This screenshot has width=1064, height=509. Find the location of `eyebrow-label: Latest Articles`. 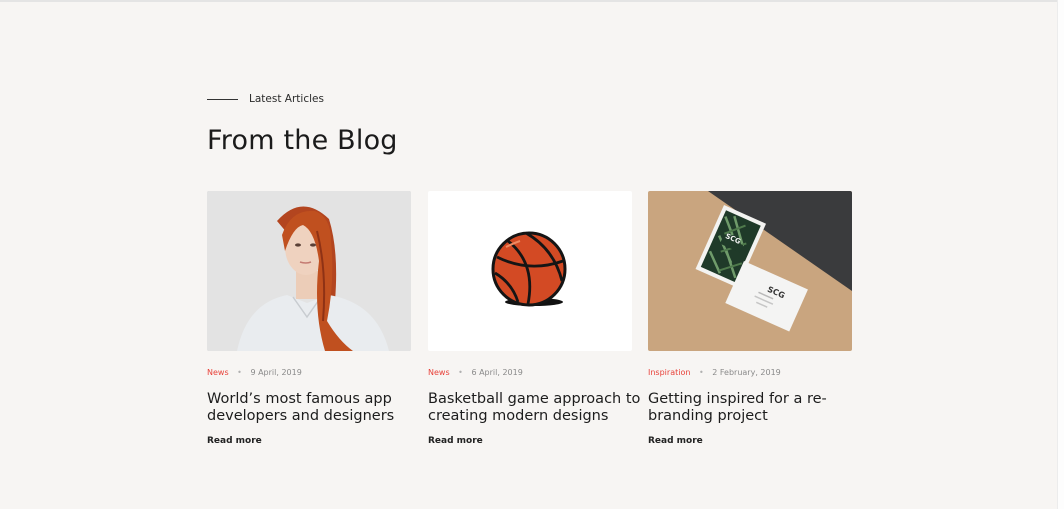

eyebrow-label: Latest Articles is located at coordinates (286, 99).